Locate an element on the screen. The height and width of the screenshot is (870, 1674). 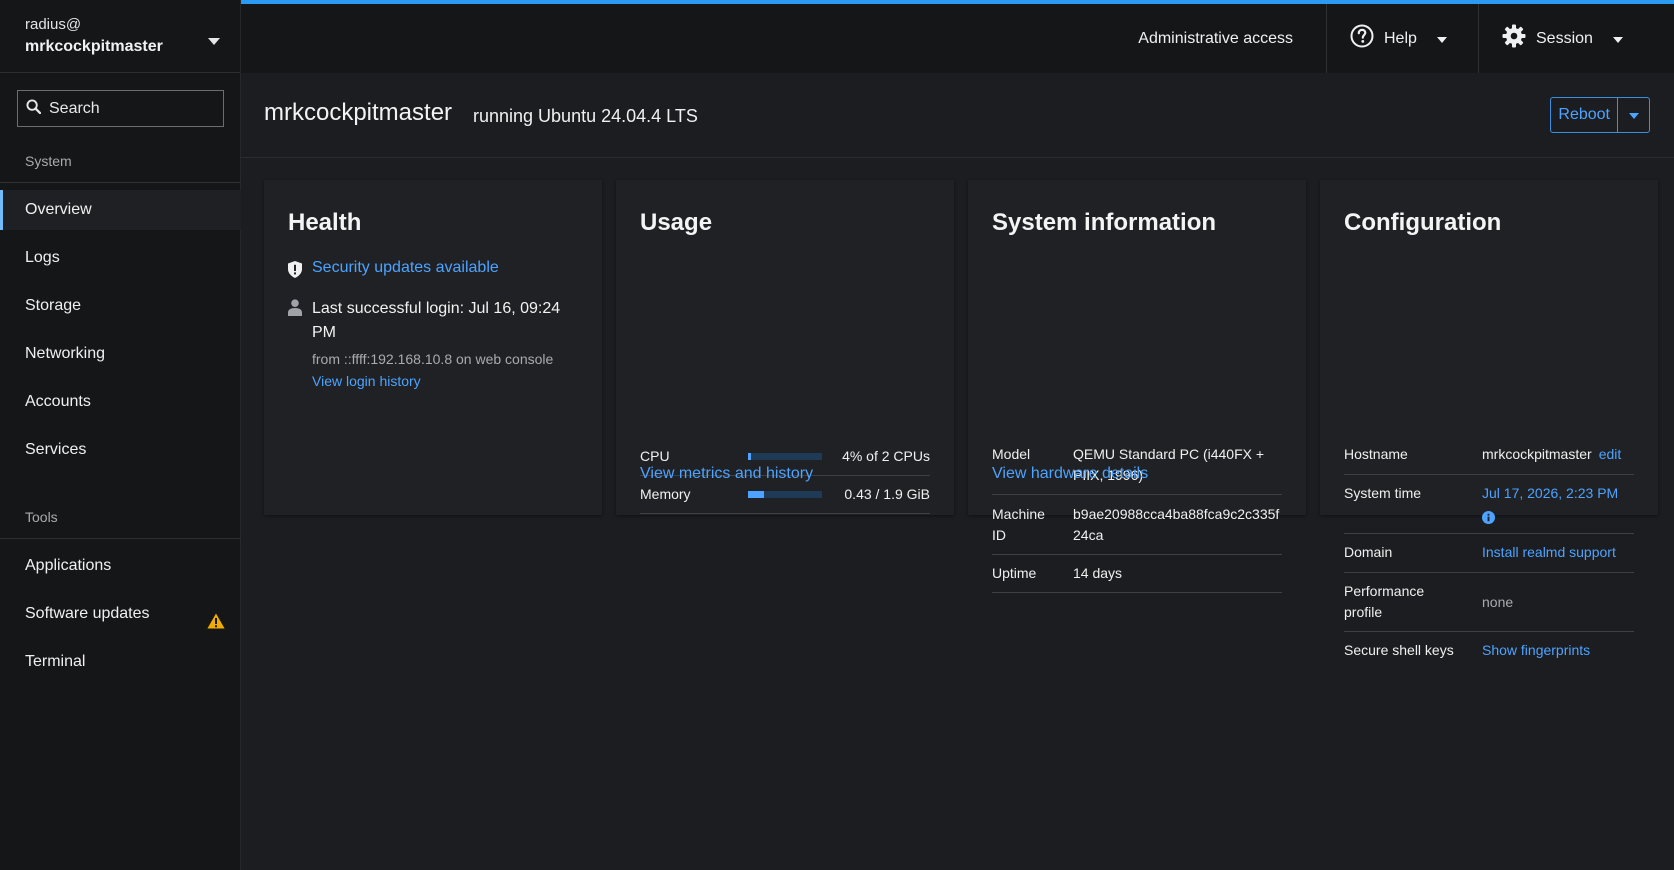
cpu-label: CPU is located at coordinates (655, 456).